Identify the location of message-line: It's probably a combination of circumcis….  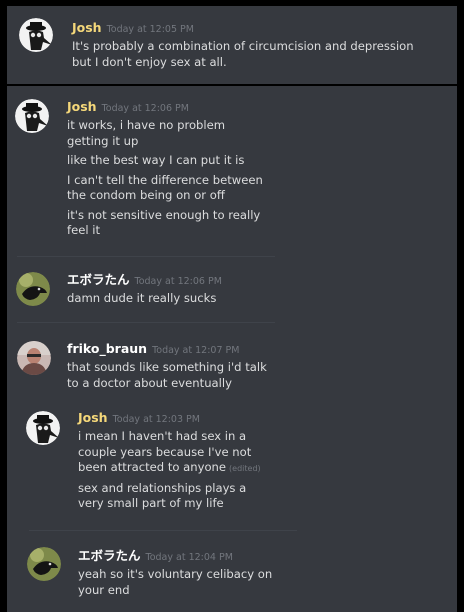
(243, 54).